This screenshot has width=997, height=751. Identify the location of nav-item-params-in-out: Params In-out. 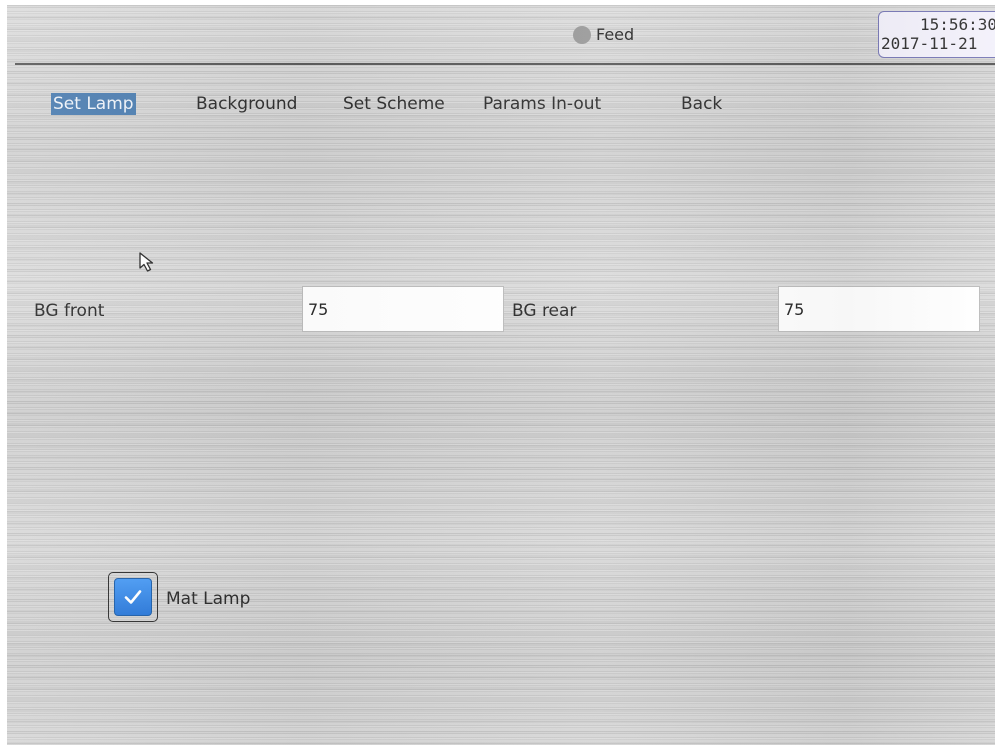
(542, 104).